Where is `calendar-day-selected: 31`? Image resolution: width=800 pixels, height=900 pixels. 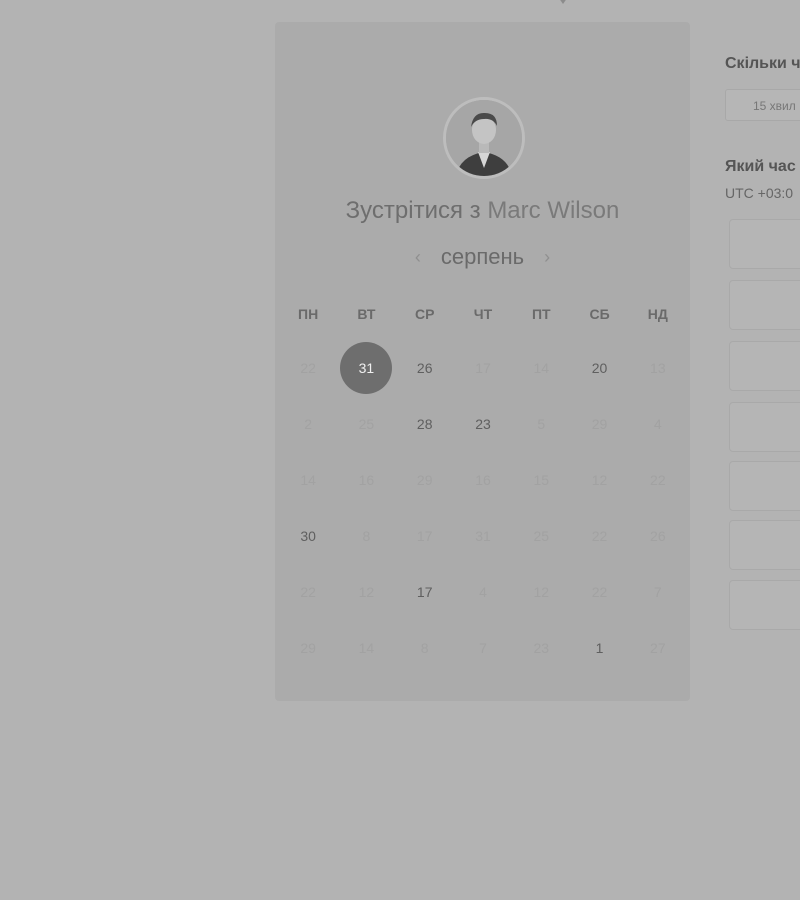 calendar-day-selected: 31 is located at coordinates (366, 368).